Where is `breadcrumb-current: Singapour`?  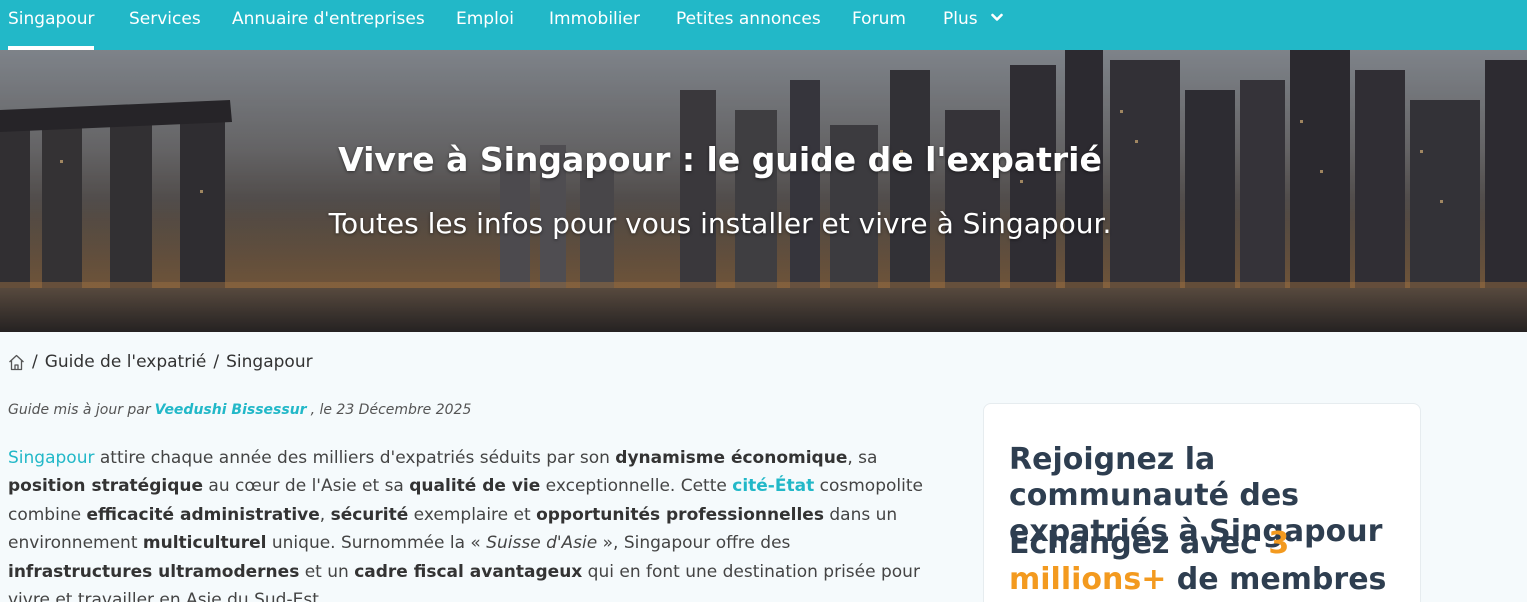
breadcrumb-current: Singapour is located at coordinates (269, 362).